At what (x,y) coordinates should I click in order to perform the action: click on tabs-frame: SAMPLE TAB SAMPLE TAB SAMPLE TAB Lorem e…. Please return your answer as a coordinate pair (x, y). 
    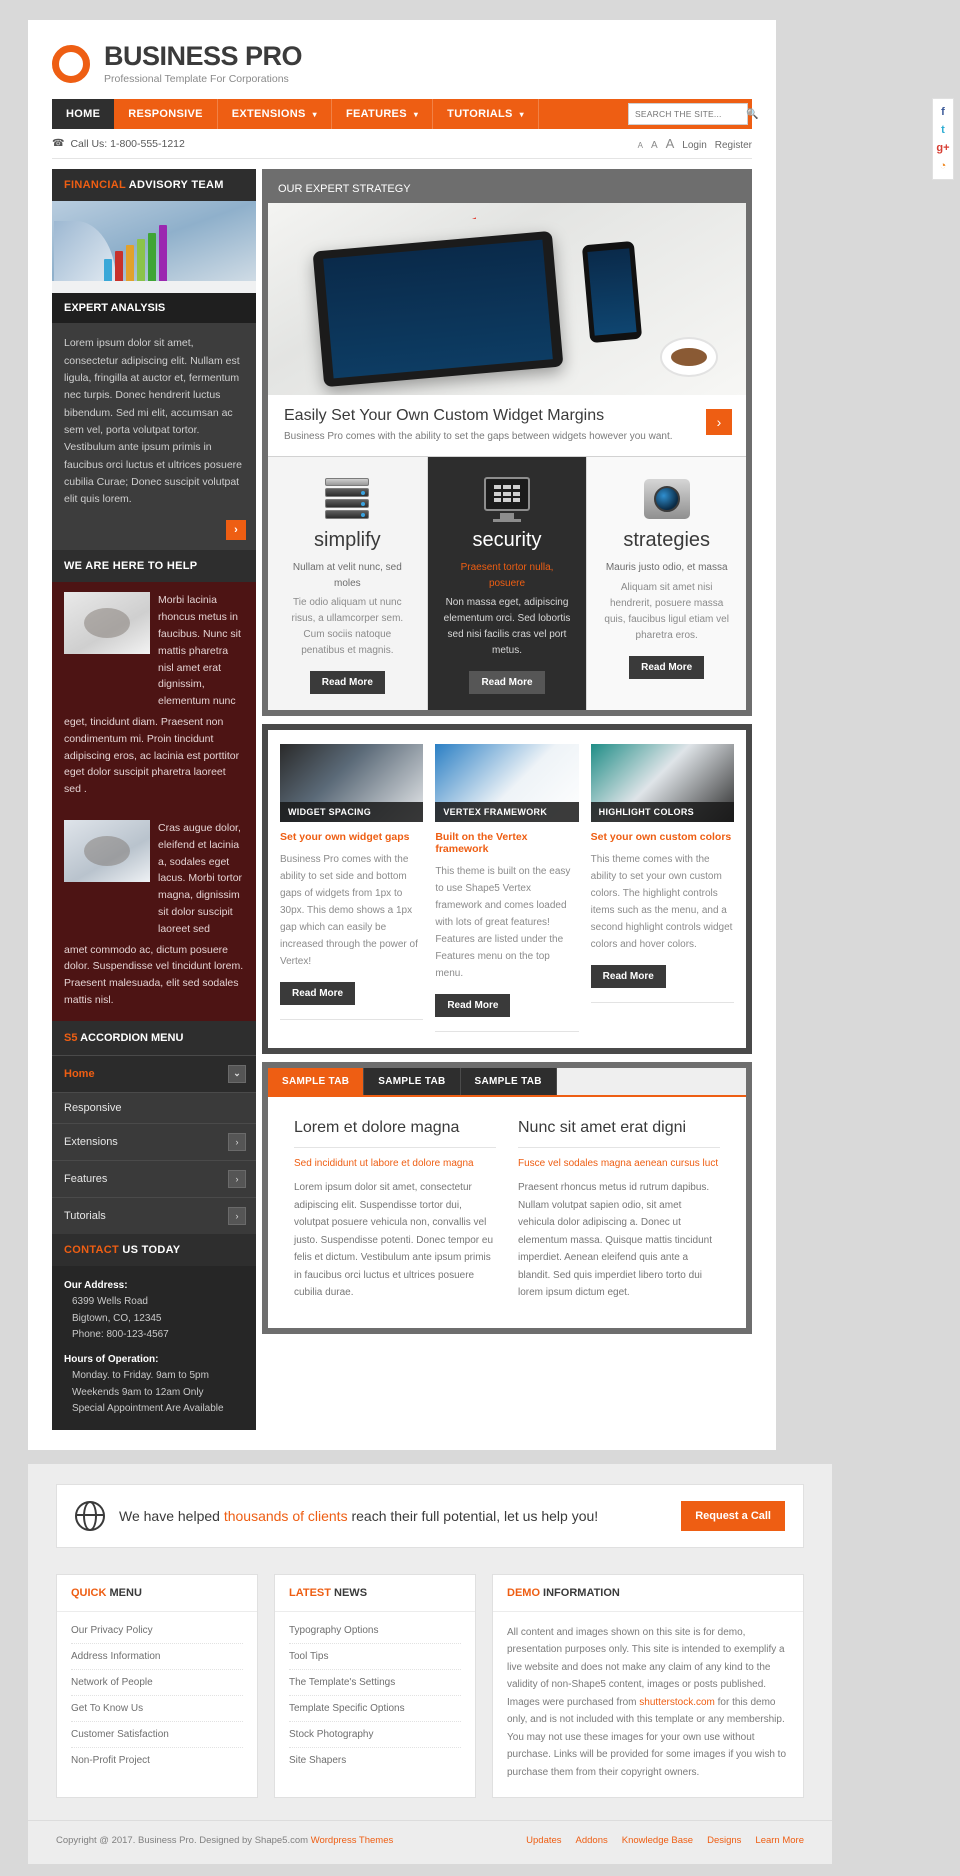
    Looking at the image, I should click on (507, 1198).